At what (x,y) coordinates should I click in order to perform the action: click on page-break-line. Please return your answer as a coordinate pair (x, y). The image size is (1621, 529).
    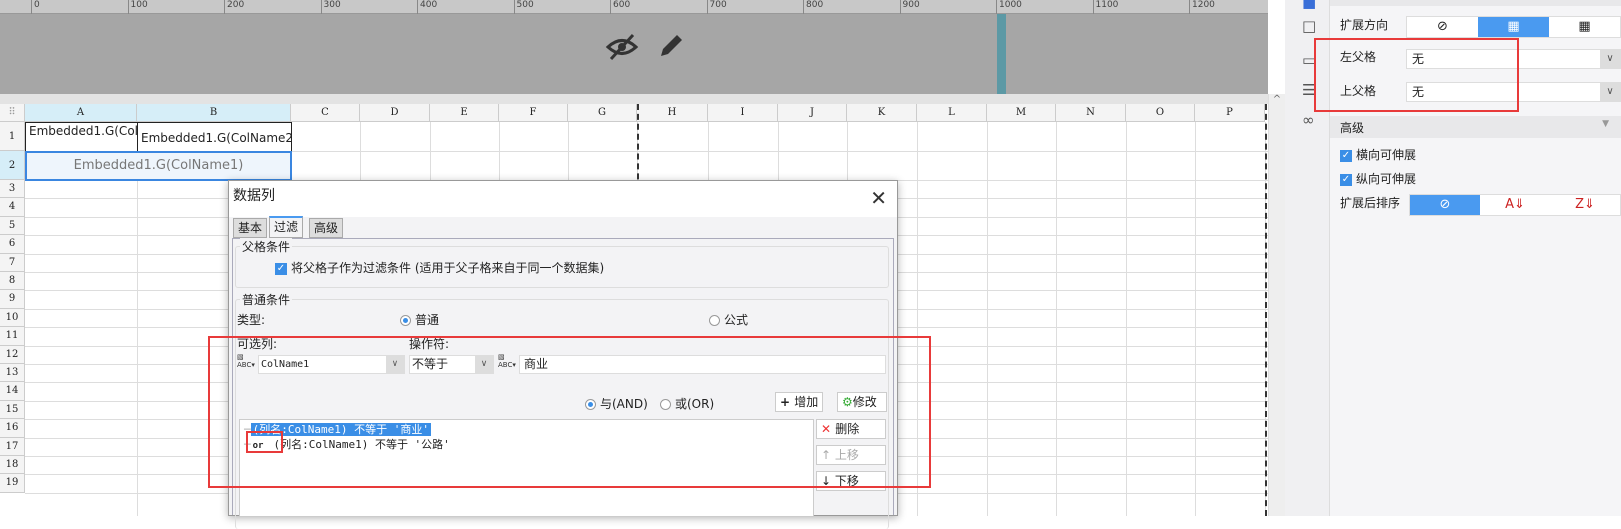
    Looking at the image, I should click on (1266, 310).